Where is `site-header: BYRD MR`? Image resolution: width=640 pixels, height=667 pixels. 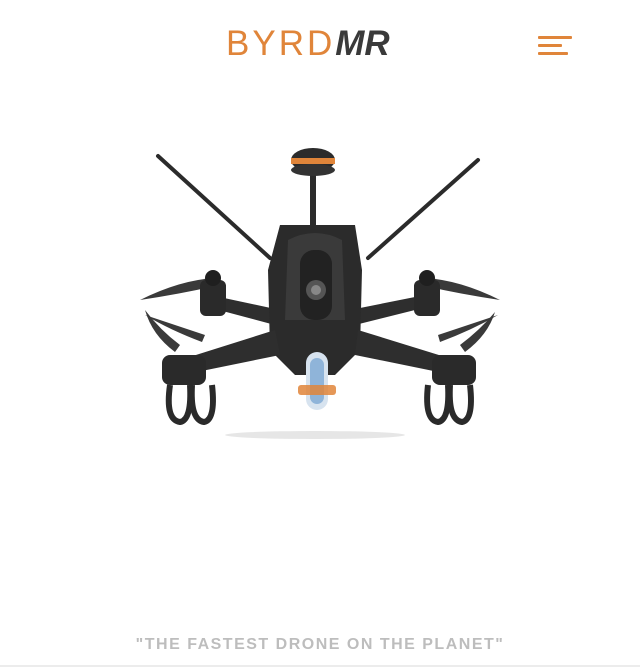 site-header: BYRD MR is located at coordinates (320, 45).